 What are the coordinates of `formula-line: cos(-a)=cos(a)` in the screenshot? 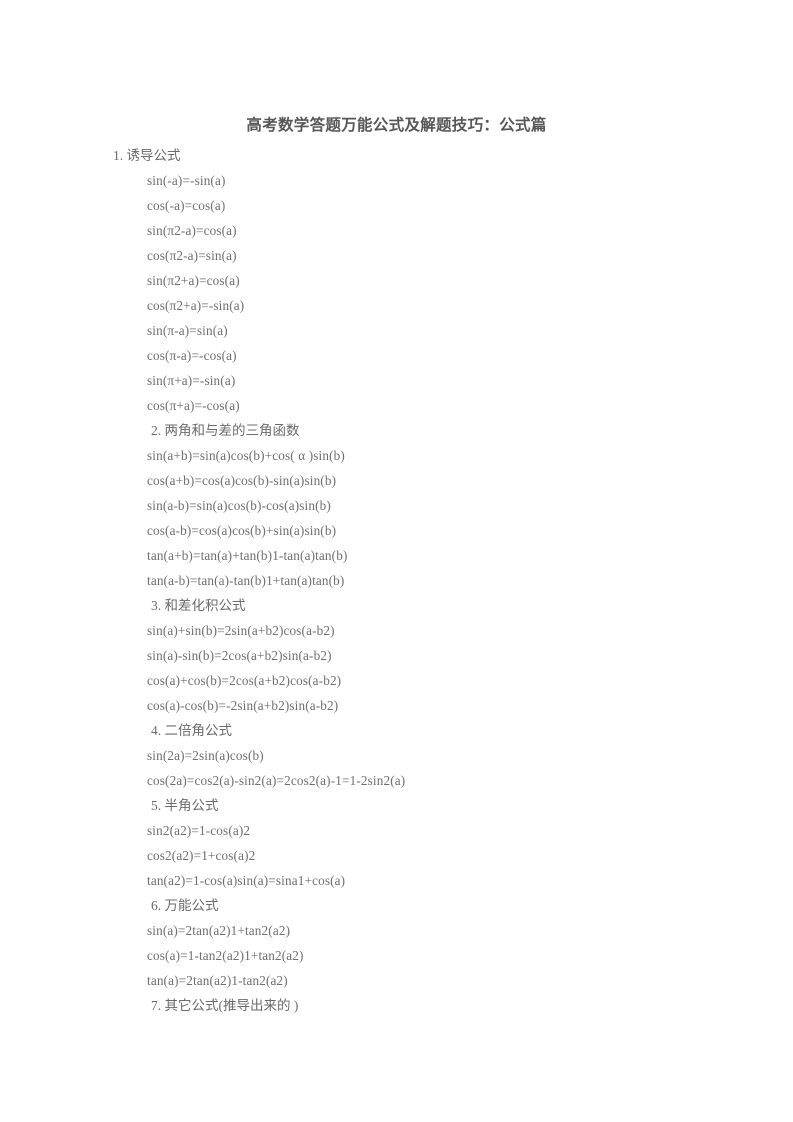 It's located at (186, 205).